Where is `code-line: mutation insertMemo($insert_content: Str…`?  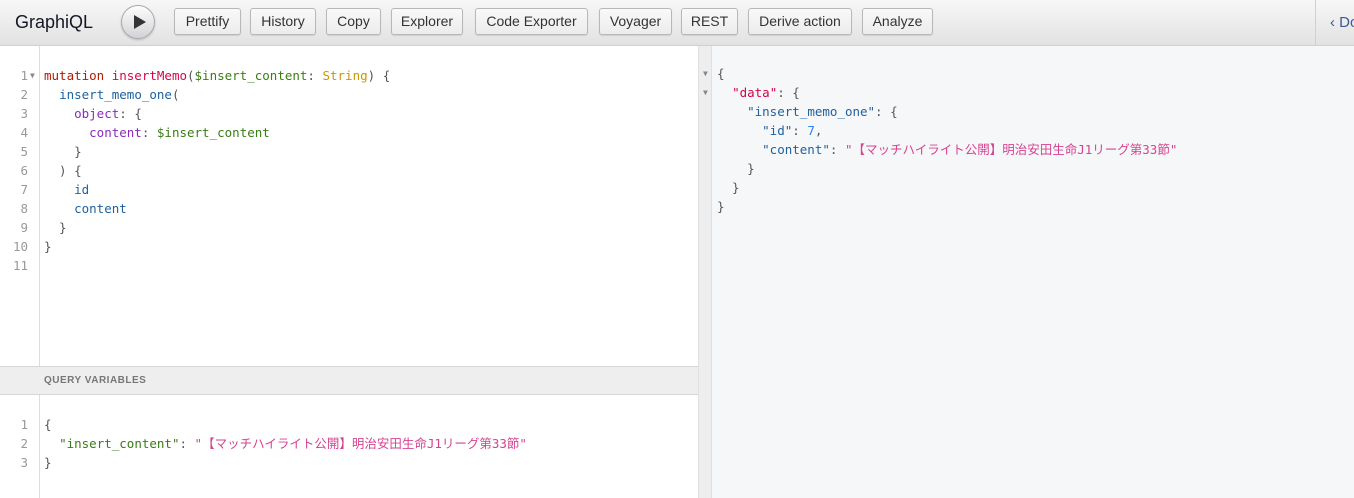 code-line: mutation insertMemo($insert_content: Str… is located at coordinates (217, 75).